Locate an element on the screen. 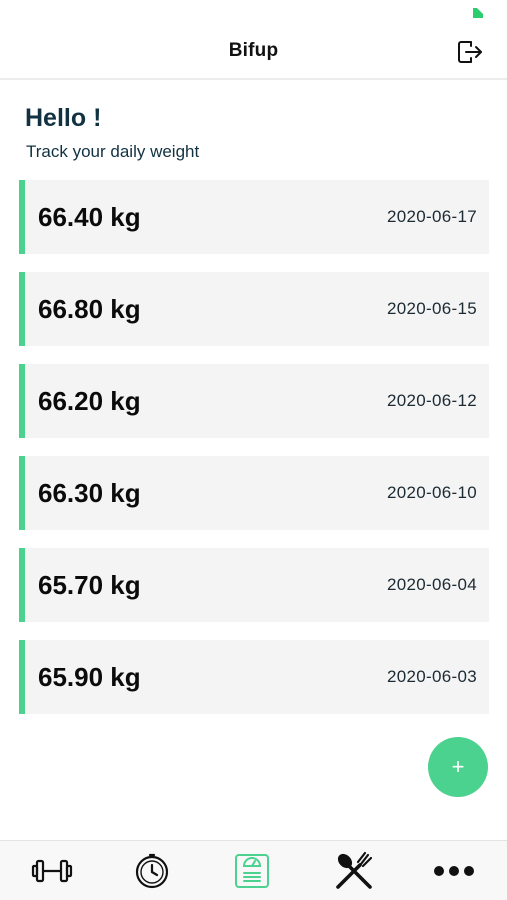  tab-weight is located at coordinates (252, 870).